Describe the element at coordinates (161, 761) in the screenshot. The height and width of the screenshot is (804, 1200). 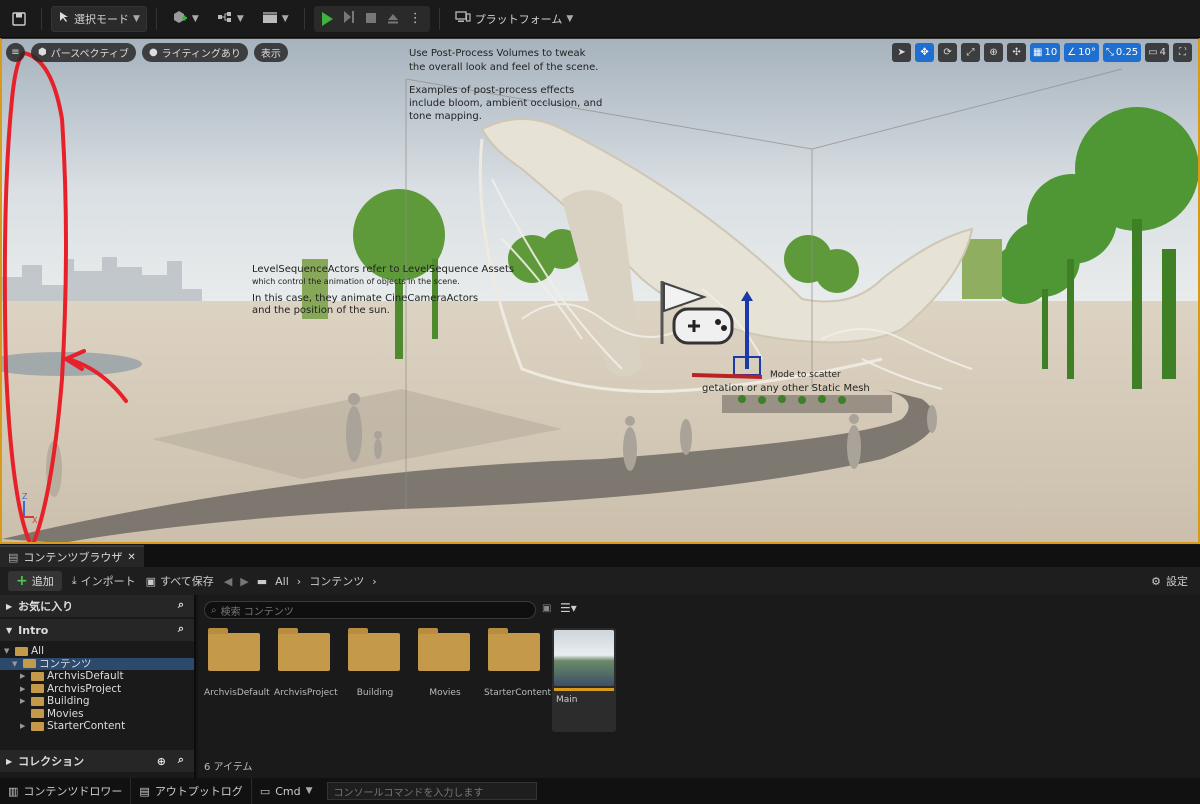
I see `add-collection-icon: ⊕` at that location.